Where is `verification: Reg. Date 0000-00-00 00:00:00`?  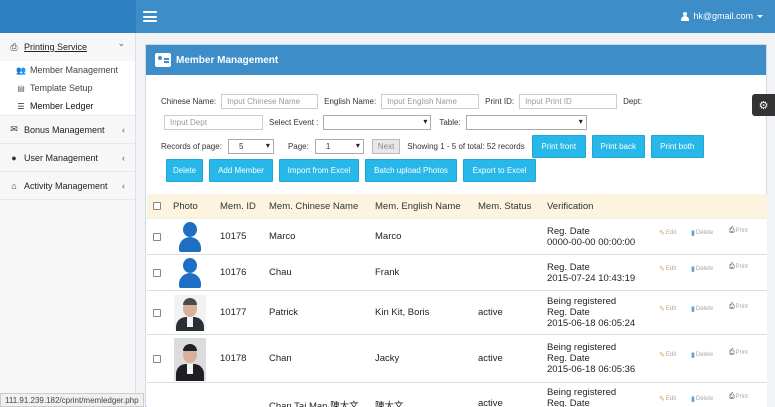
verification: Reg. Date 0000-00-00 00:00:00 is located at coordinates (591, 237).